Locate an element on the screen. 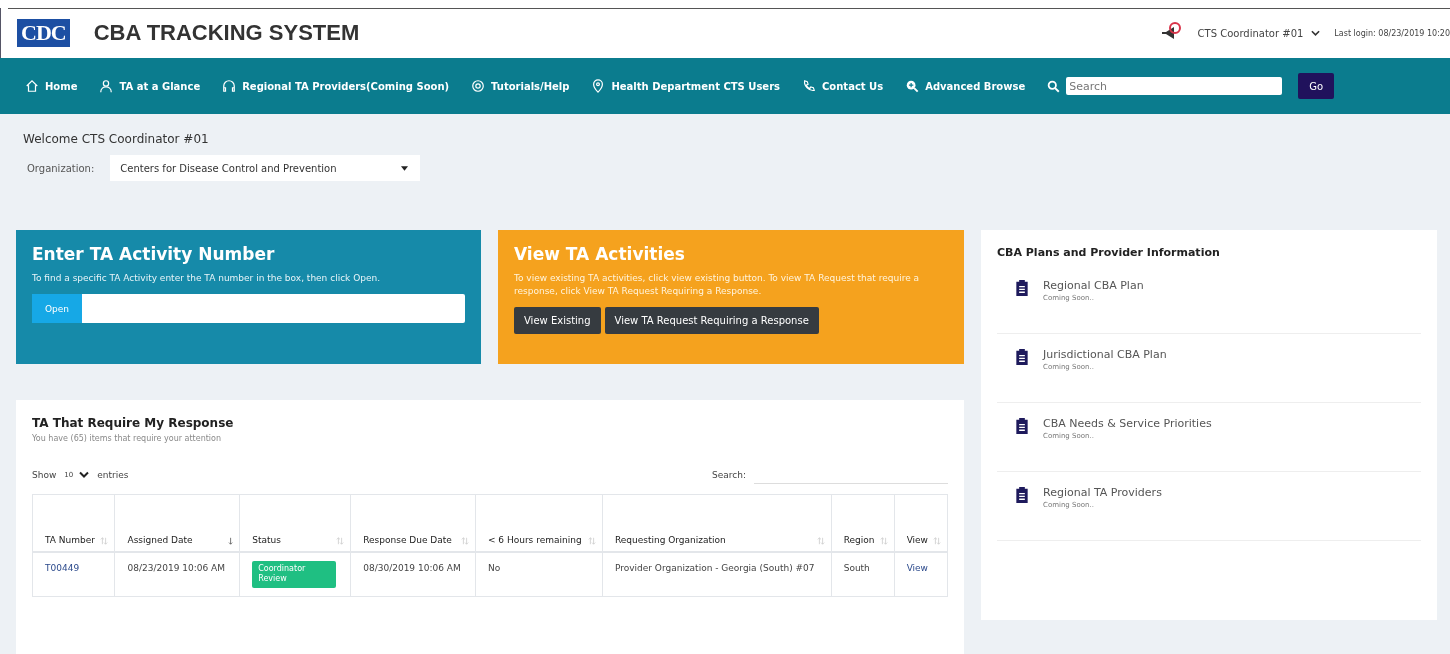 The width and height of the screenshot is (1450, 654). nav-link: Contact Us is located at coordinates (843, 86).